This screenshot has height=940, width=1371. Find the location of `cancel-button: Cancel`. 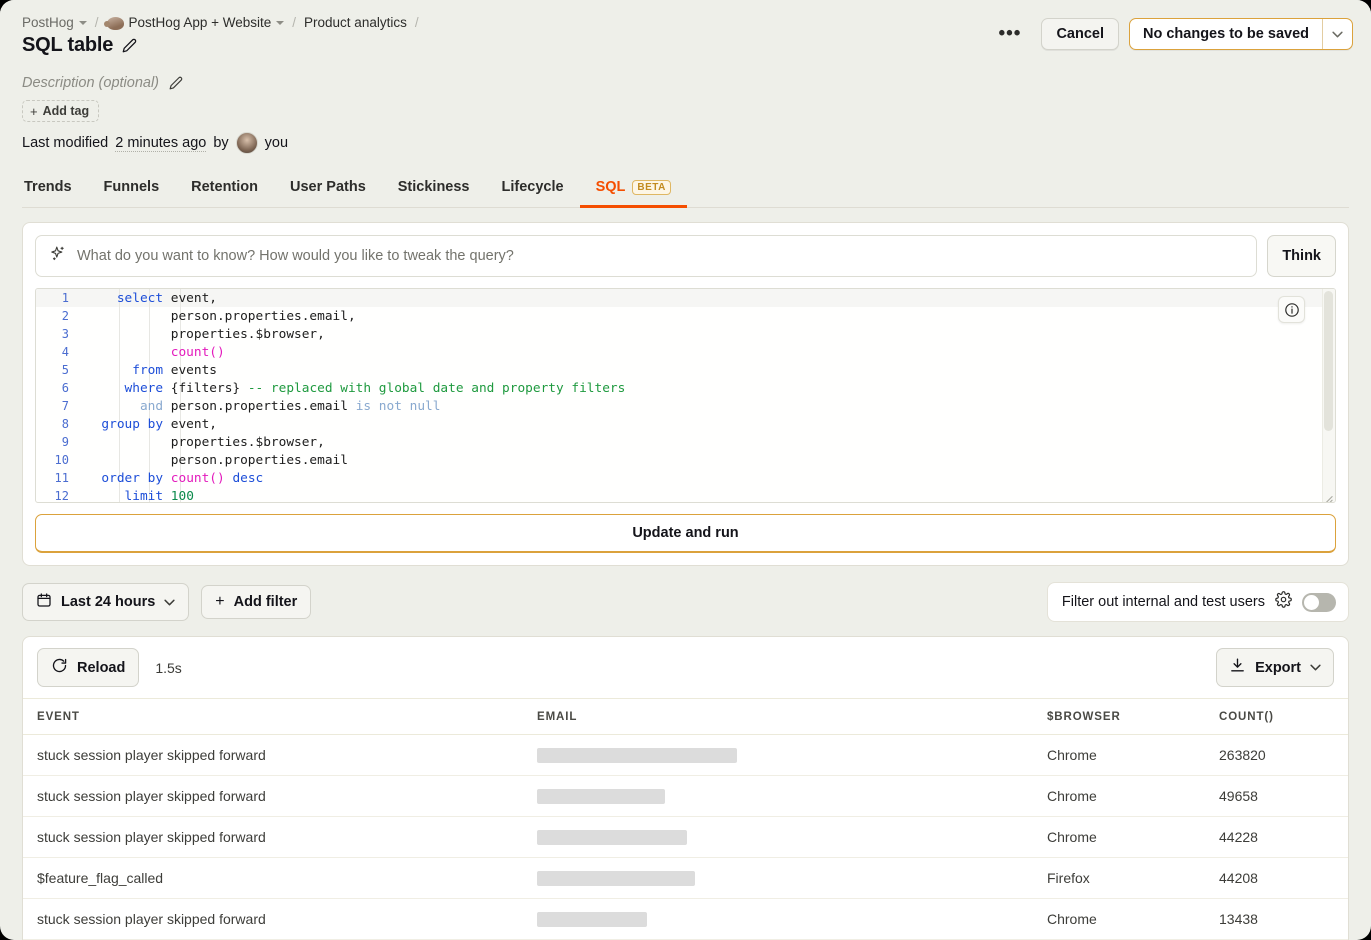

cancel-button: Cancel is located at coordinates (1080, 34).